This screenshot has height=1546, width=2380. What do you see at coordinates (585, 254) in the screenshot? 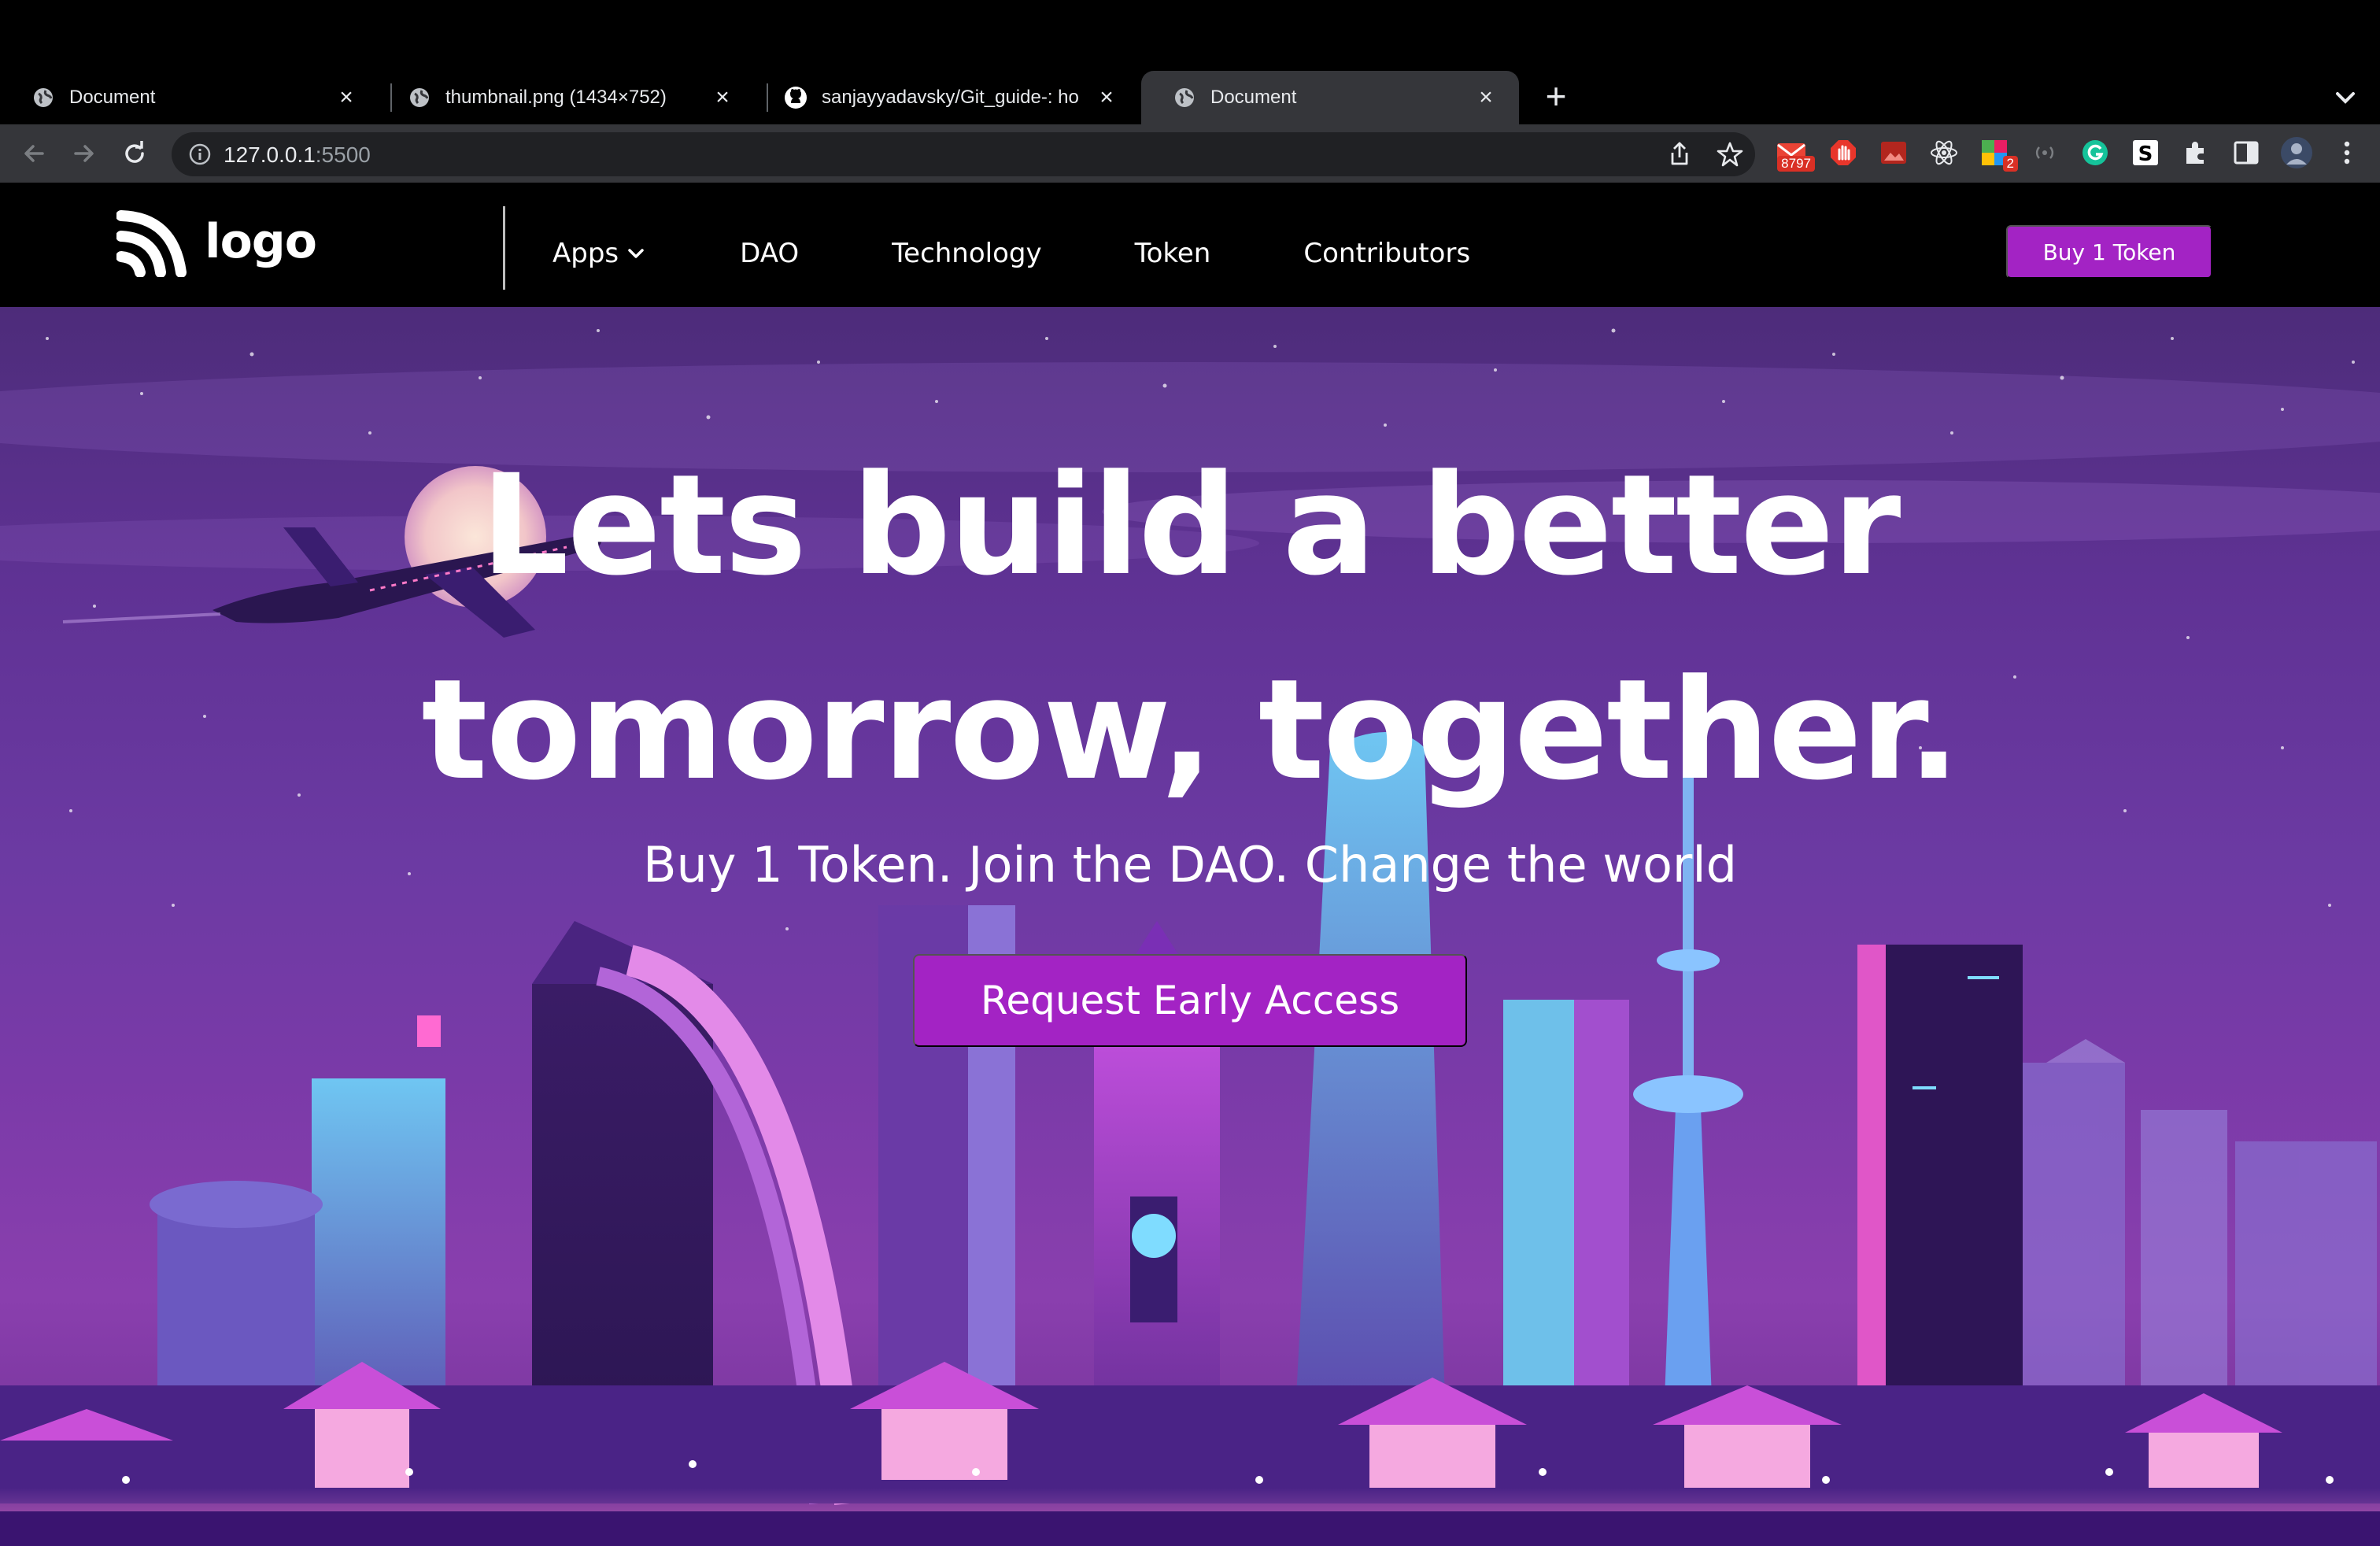
I see `nav-item-label: Apps` at bounding box center [585, 254].